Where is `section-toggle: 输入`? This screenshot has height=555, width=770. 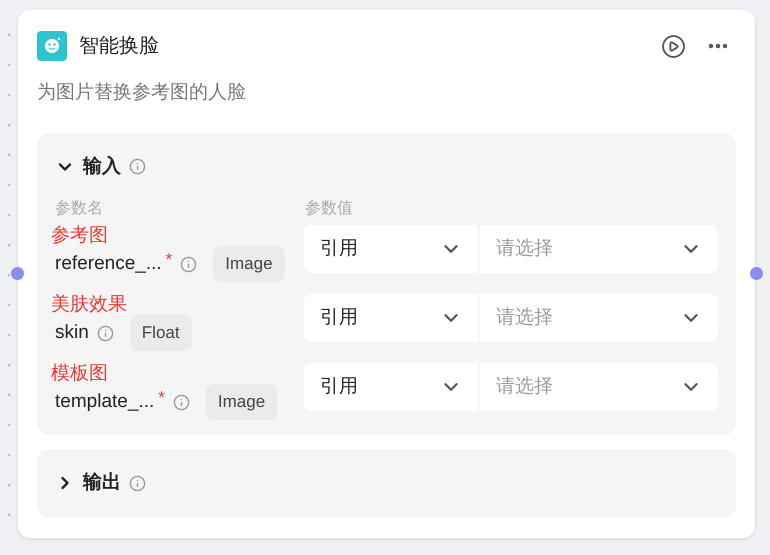 section-toggle: 输入 is located at coordinates (88, 166).